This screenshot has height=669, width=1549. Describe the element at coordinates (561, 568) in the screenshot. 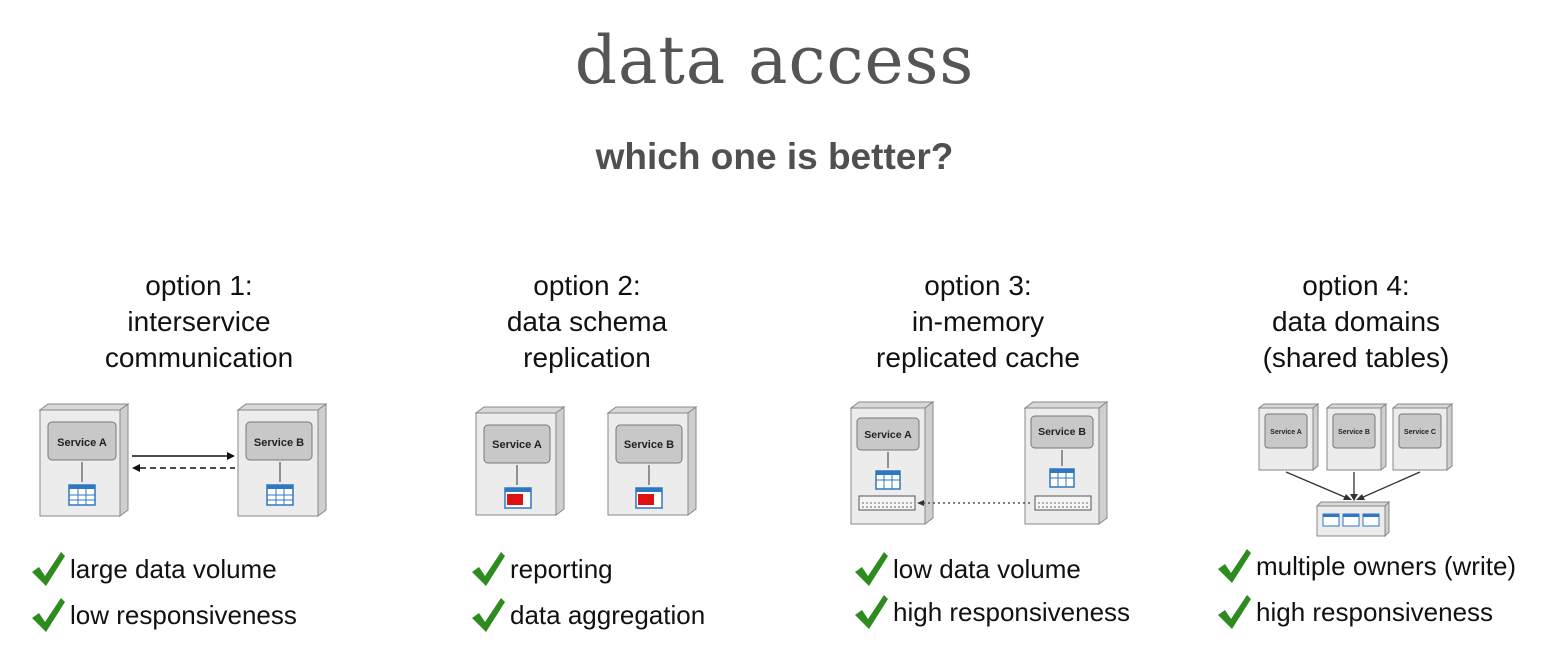

I see `pro-label: reporting` at that location.